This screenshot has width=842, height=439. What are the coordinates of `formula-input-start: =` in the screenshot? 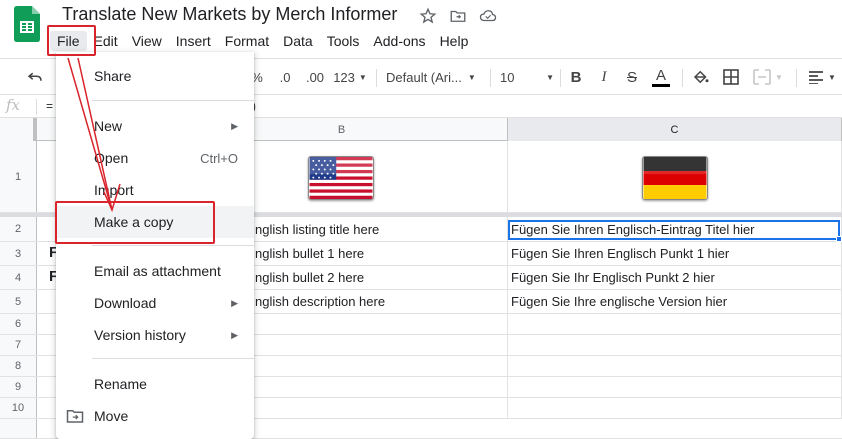 It's located at (49, 106).